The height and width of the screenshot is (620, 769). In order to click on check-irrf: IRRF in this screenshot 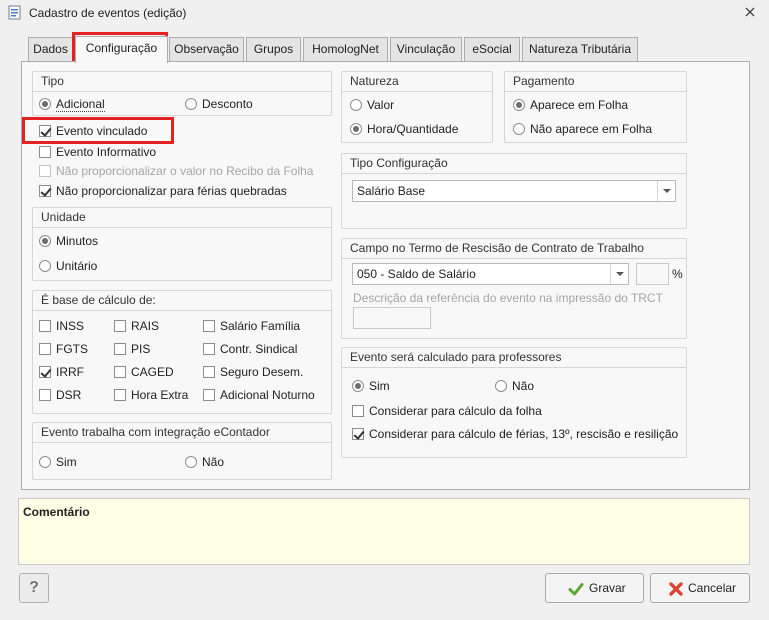, I will do `click(61, 372)`.